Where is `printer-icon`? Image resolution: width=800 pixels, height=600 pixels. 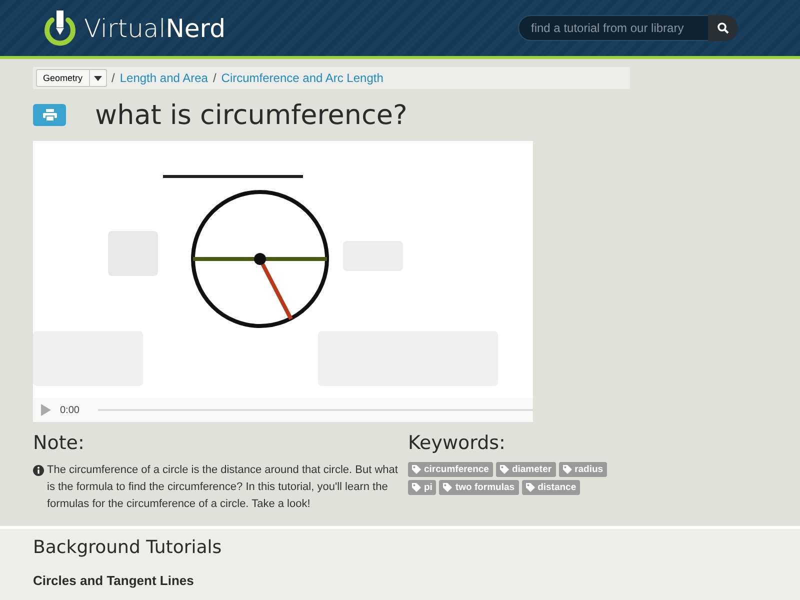 printer-icon is located at coordinates (49, 115).